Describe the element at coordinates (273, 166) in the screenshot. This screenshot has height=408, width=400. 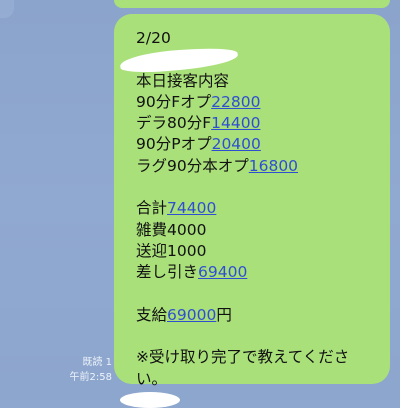
I see `amount-link: 16800` at that location.